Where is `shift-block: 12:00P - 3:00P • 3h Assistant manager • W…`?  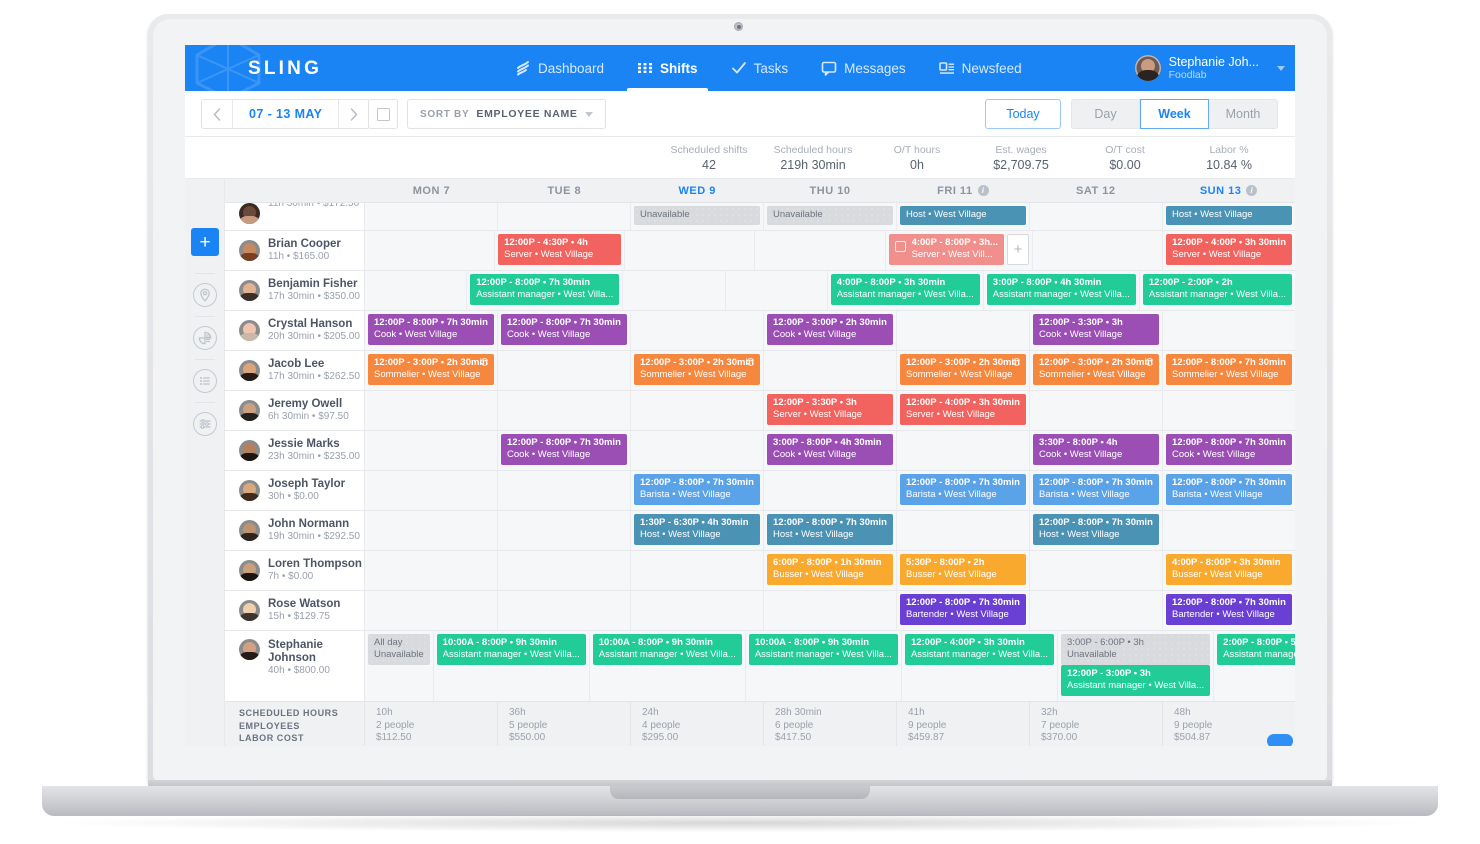
shift-block: 12:00P - 3:00P • 3h Assistant manager • W… is located at coordinates (1136, 680).